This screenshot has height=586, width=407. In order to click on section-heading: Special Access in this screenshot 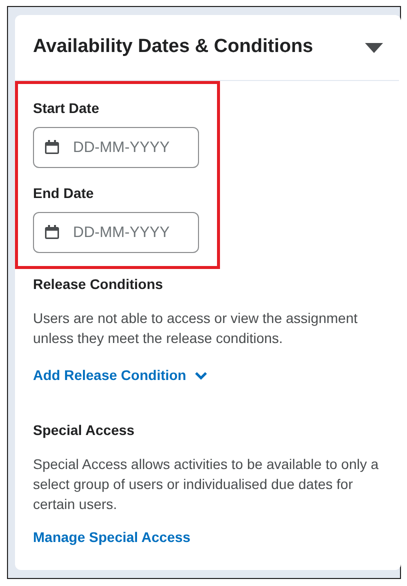, I will do `click(84, 430)`.